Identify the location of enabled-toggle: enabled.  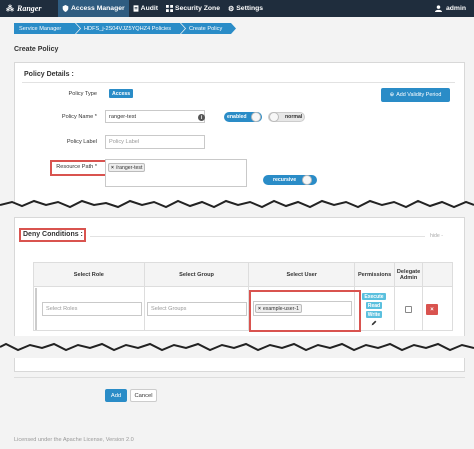
(243, 117).